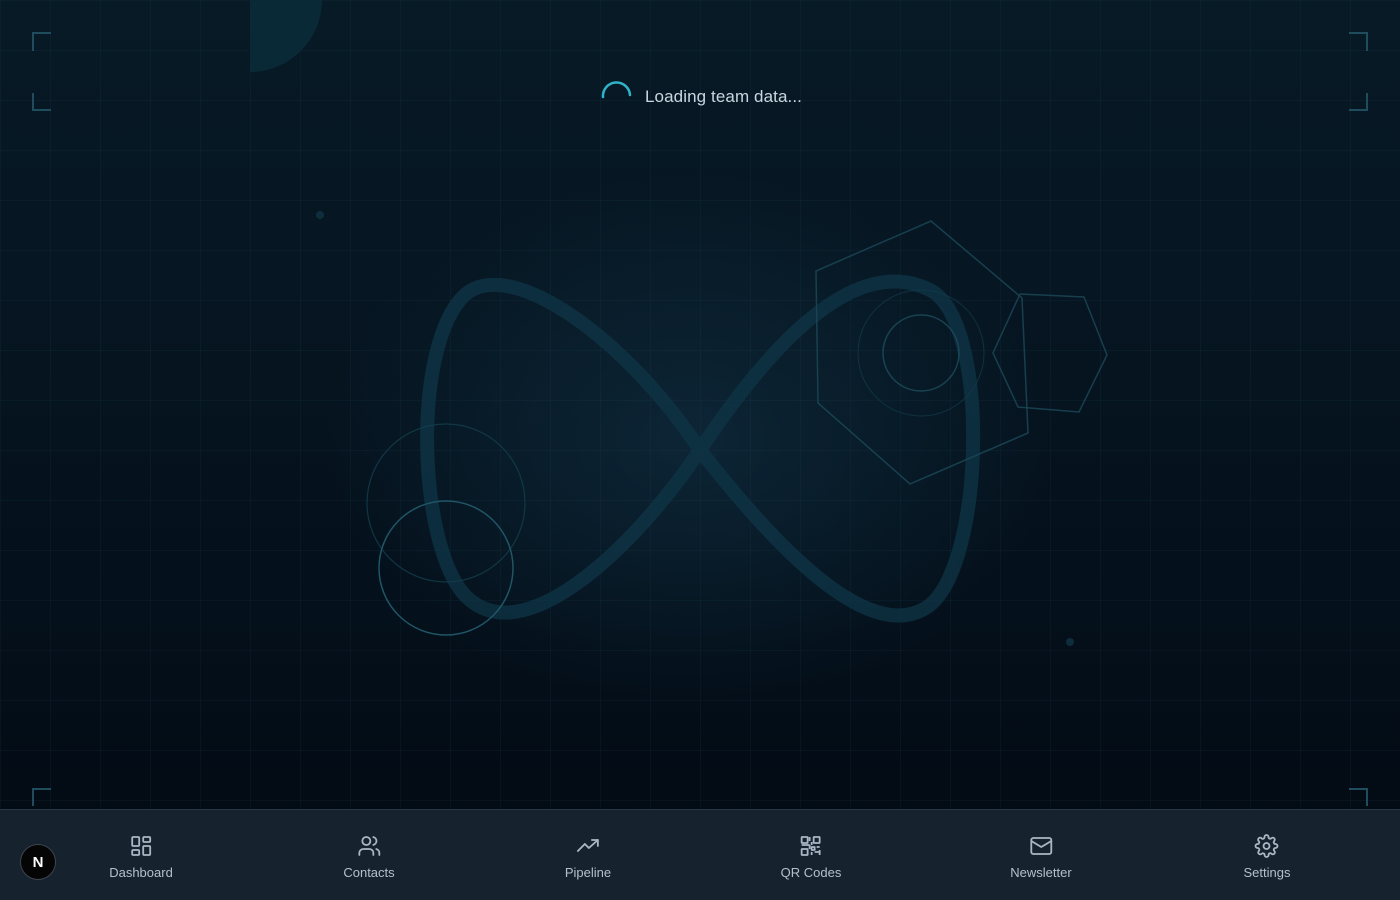 Image resolution: width=1400 pixels, height=900 pixels. Describe the element at coordinates (1050, 353) in the screenshot. I see `hexagon-small` at that location.